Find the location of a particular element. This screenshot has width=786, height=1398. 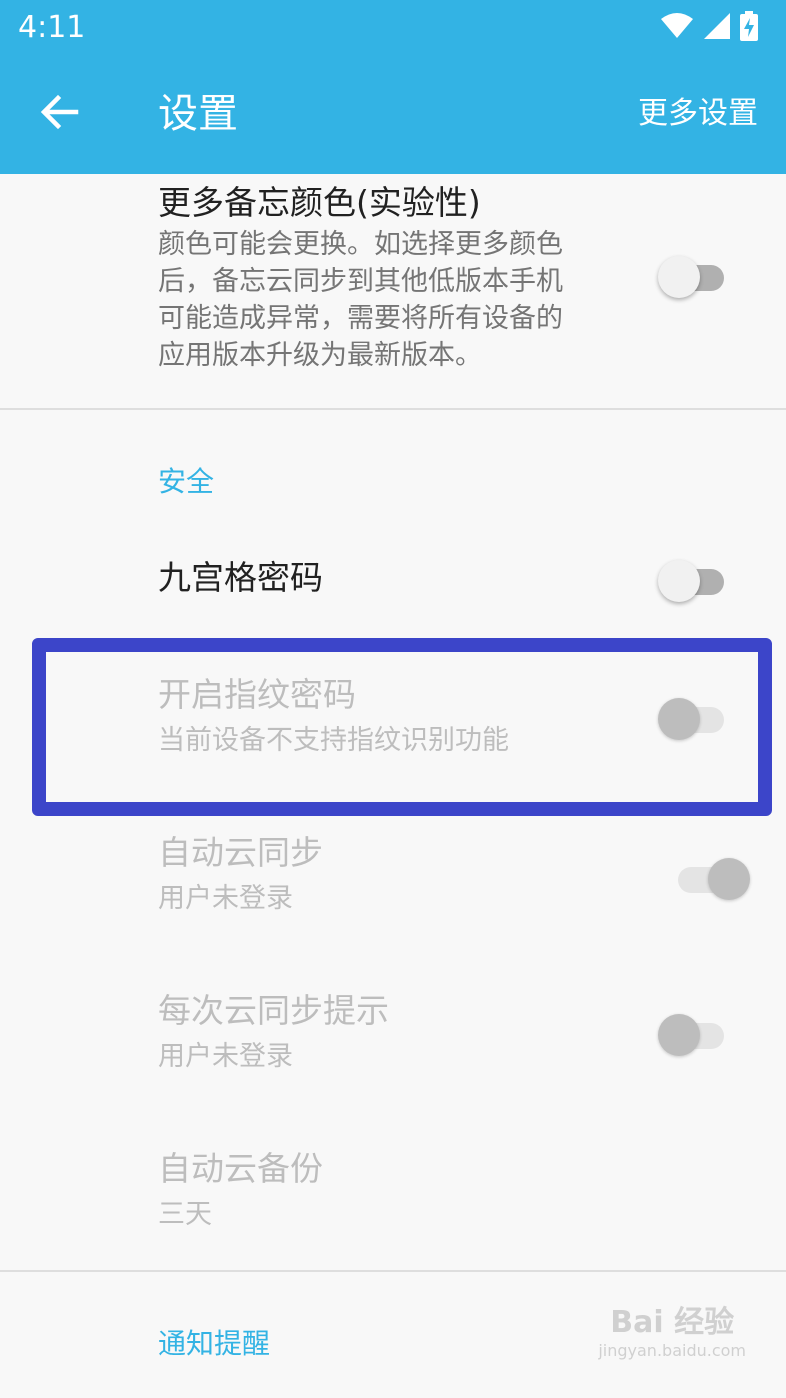

signal-icon is located at coordinates (717, 26).